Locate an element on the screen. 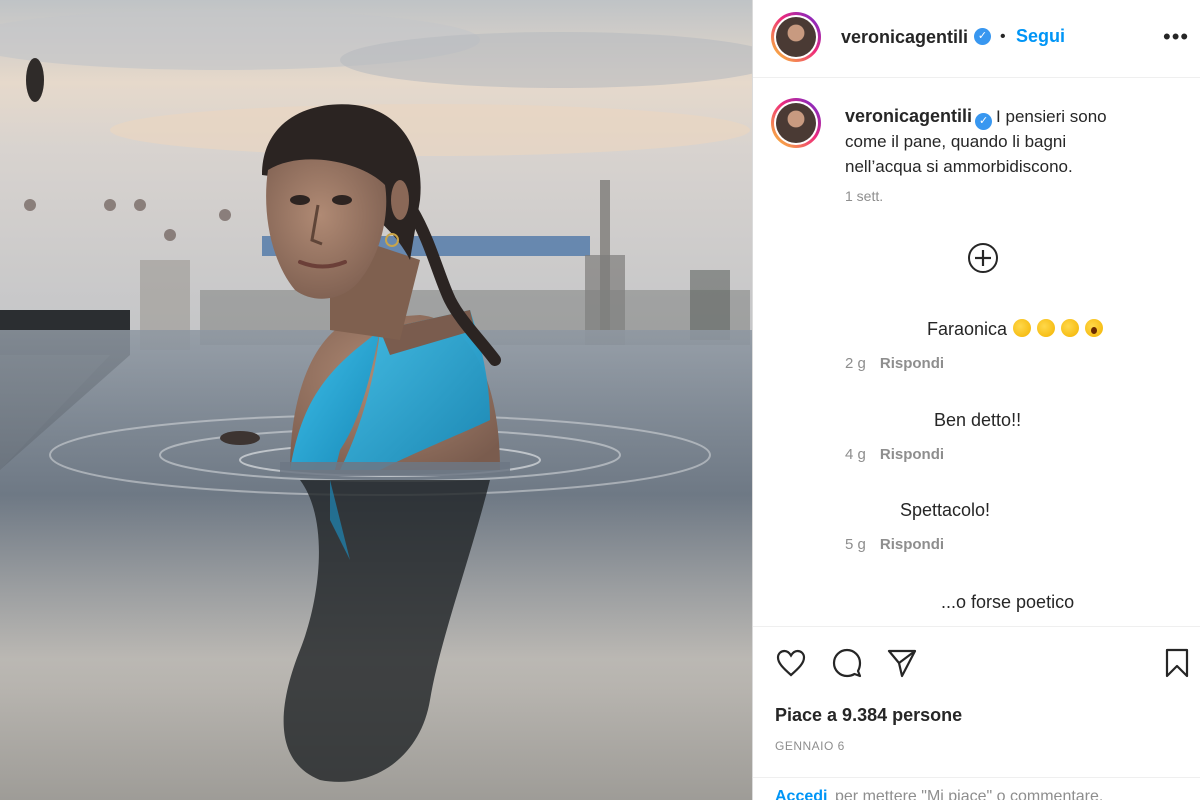 The width and height of the screenshot is (1200, 800). login-link: Accedi is located at coordinates (801, 794).